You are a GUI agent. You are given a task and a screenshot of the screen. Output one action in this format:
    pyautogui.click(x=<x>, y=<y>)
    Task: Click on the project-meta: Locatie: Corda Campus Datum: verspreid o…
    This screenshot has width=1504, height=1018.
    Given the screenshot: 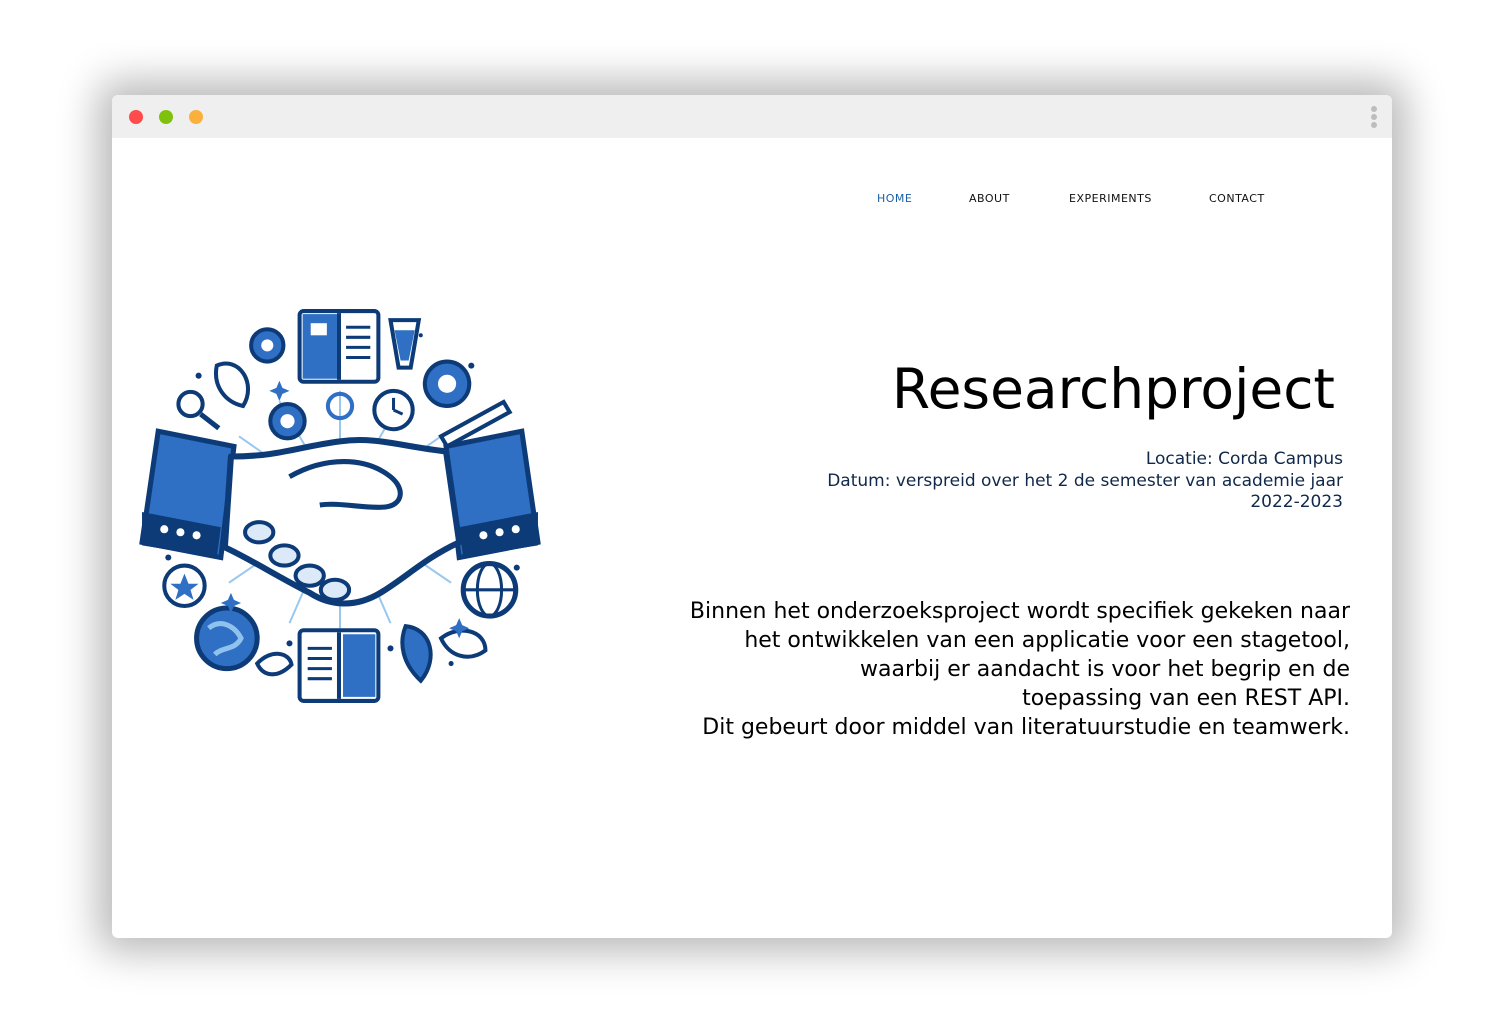 What is the action you would take?
    pyautogui.click(x=1033, y=481)
    